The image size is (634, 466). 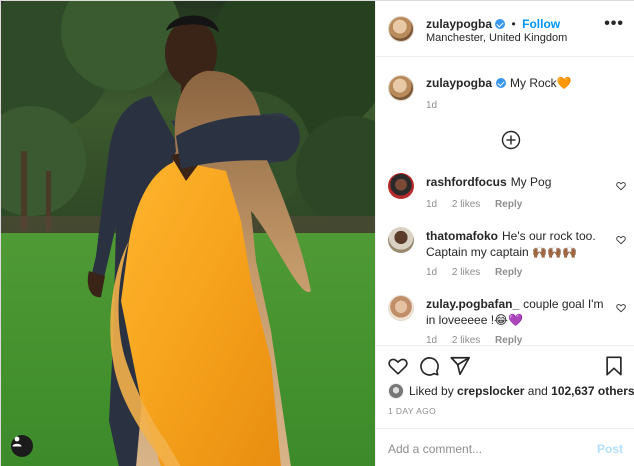 What do you see at coordinates (466, 182) in the screenshot?
I see `comment-username: rashfordfocus` at bounding box center [466, 182].